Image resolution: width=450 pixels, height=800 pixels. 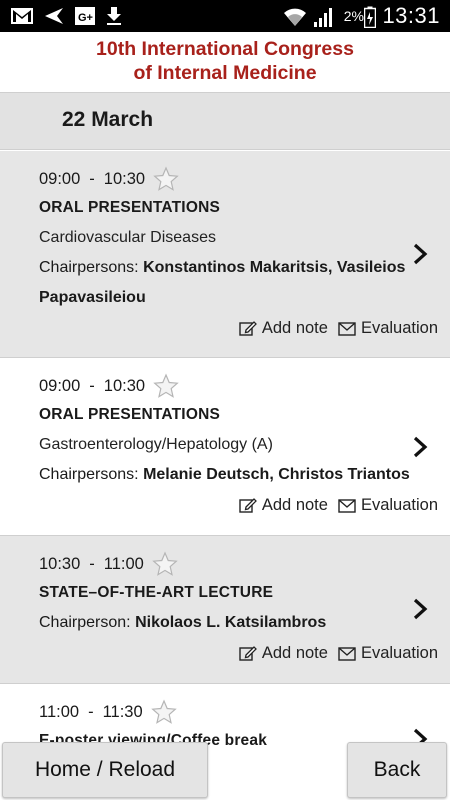 What do you see at coordinates (295, 17) in the screenshot?
I see `wifi-icon` at bounding box center [295, 17].